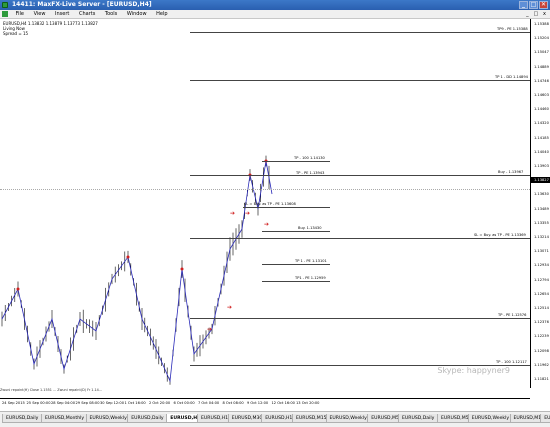  What do you see at coordinates (160, 403) in the screenshot?
I see `time-tick-label: 2 Oct 20:00` at bounding box center [160, 403].